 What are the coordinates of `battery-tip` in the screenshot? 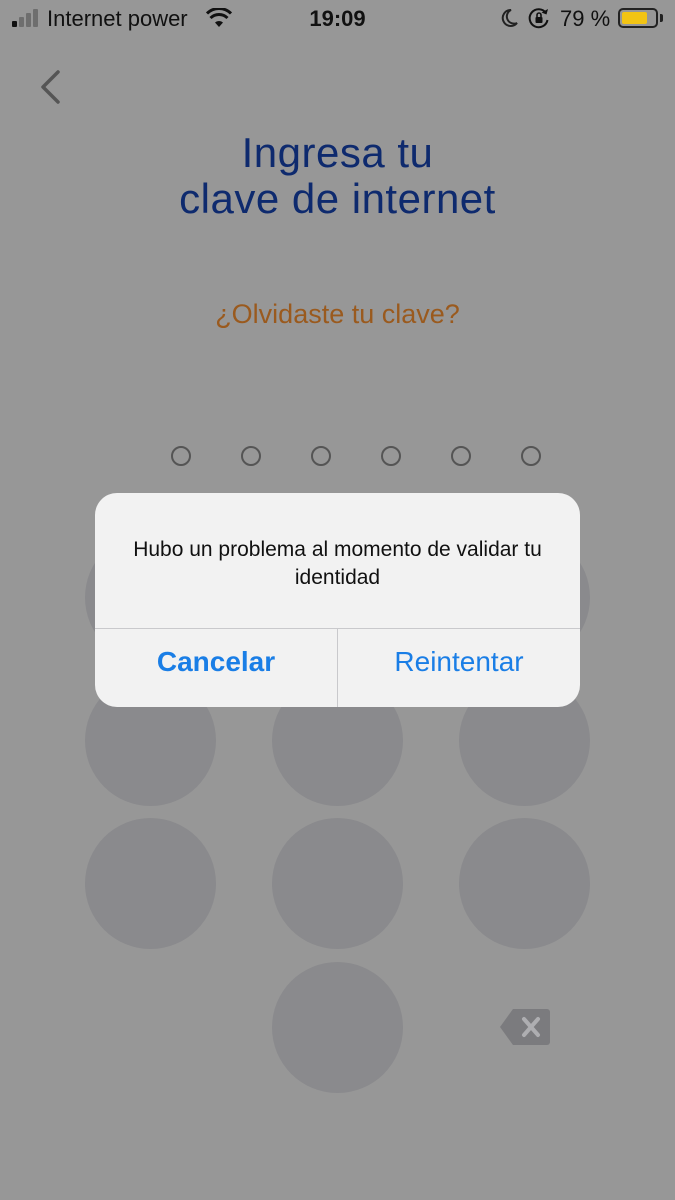 It's located at (661, 18).